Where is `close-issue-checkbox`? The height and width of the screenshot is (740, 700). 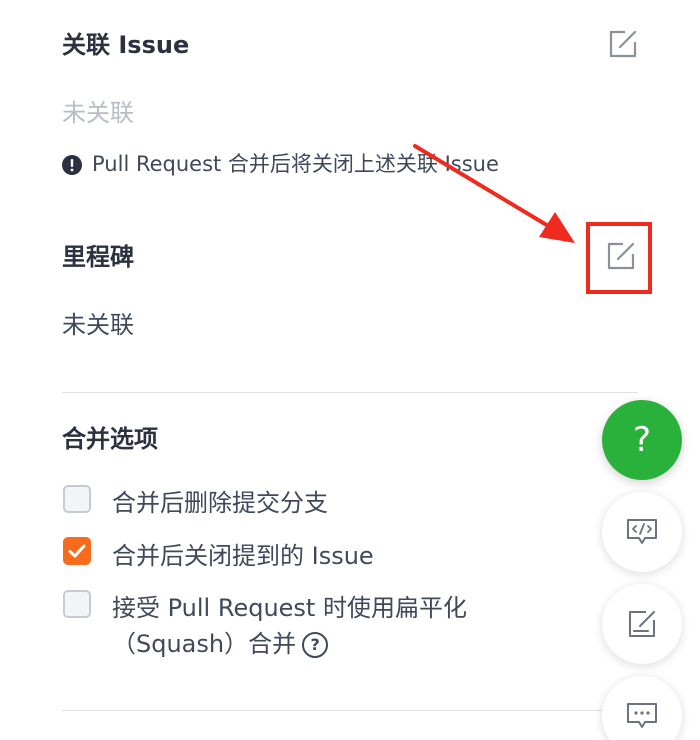 close-issue-checkbox is located at coordinates (77, 551).